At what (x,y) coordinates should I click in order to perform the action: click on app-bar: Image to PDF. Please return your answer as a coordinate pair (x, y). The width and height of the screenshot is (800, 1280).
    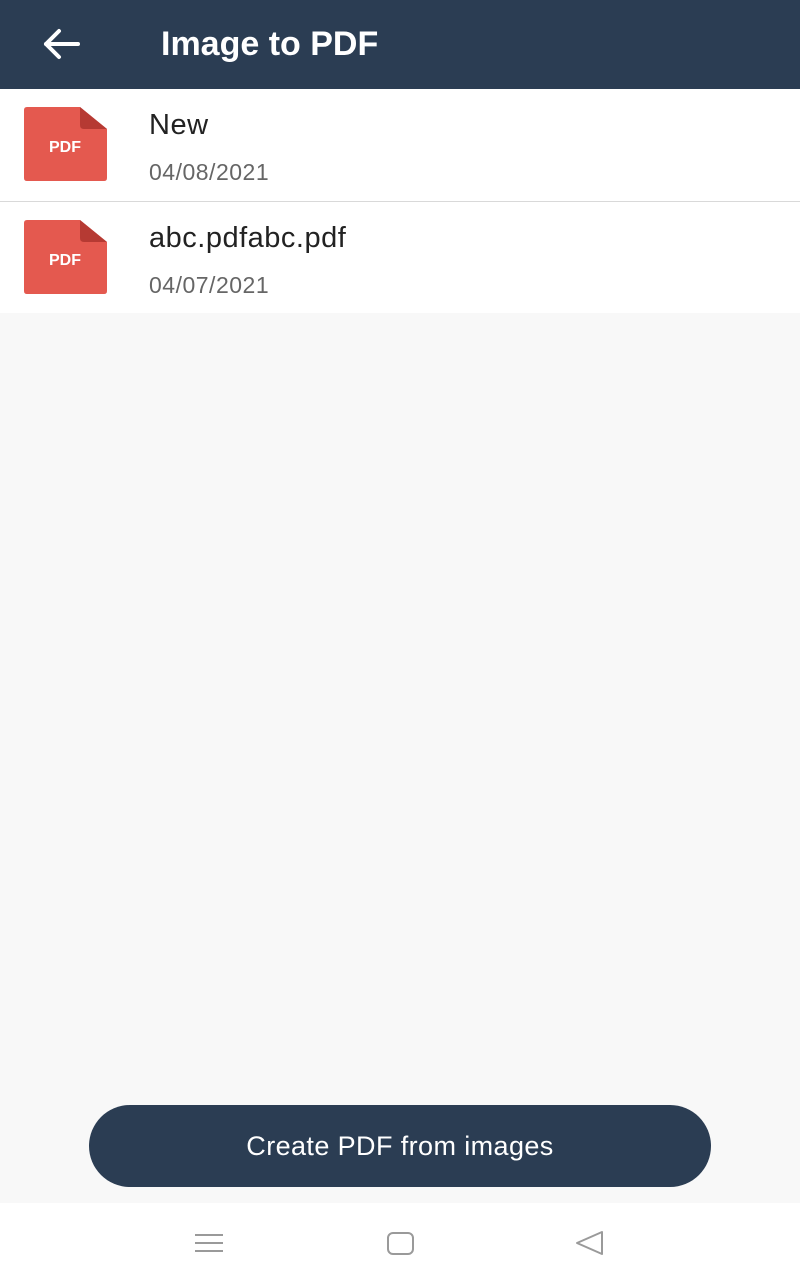
    Looking at the image, I should click on (400, 44).